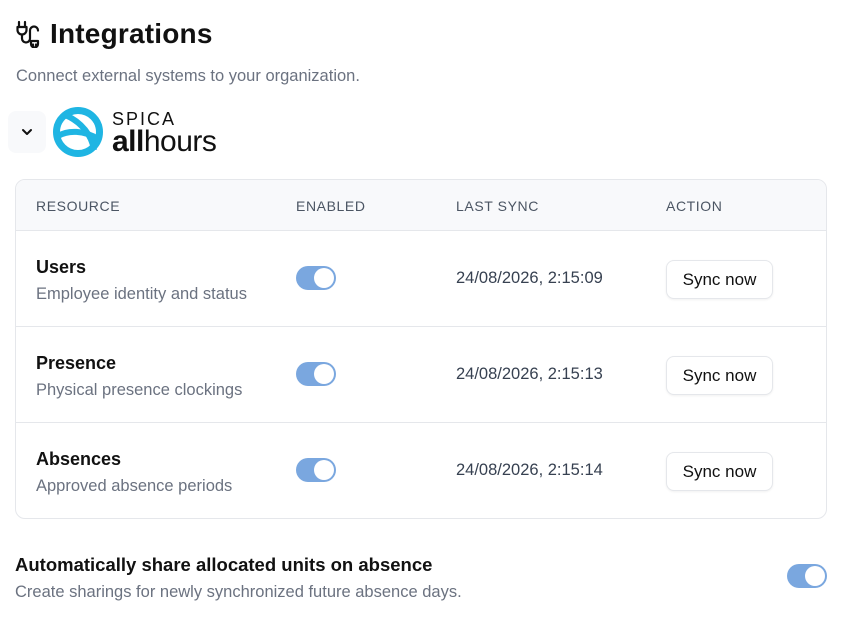 This screenshot has width=848, height=631. Describe the element at coordinates (131, 33) in the screenshot. I see `page-title: Integrations` at that location.